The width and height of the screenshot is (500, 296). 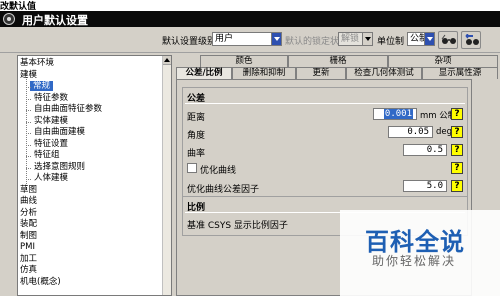 I want to click on tab-misc: 杂项, so click(x=443, y=61).